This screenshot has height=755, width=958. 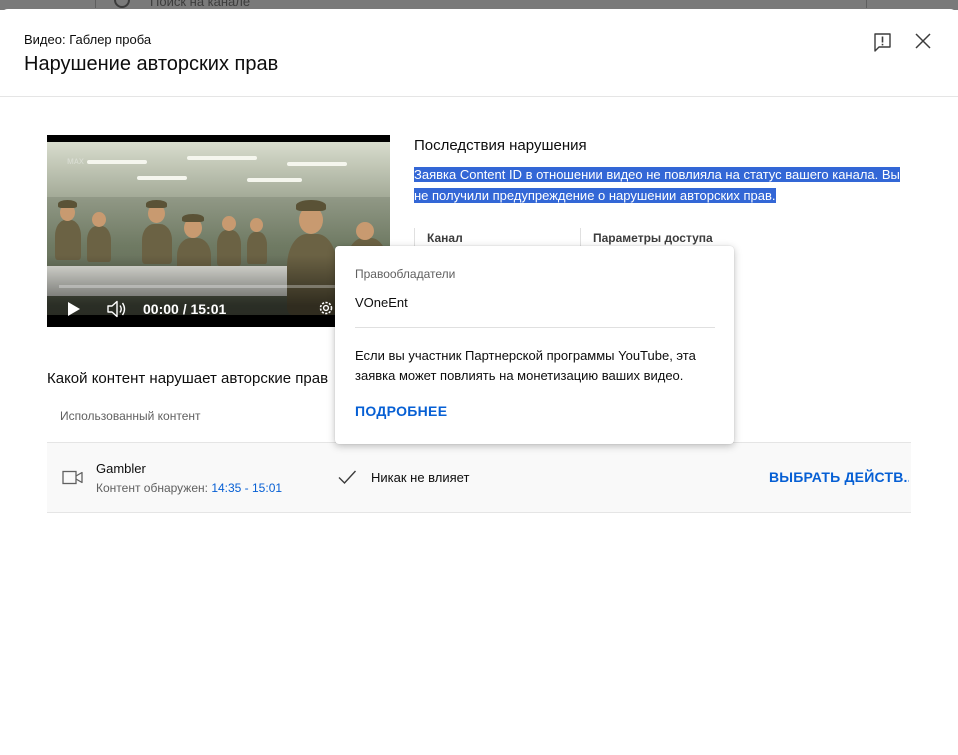 What do you see at coordinates (72, 477) in the screenshot?
I see `video-camera-icon` at bounding box center [72, 477].